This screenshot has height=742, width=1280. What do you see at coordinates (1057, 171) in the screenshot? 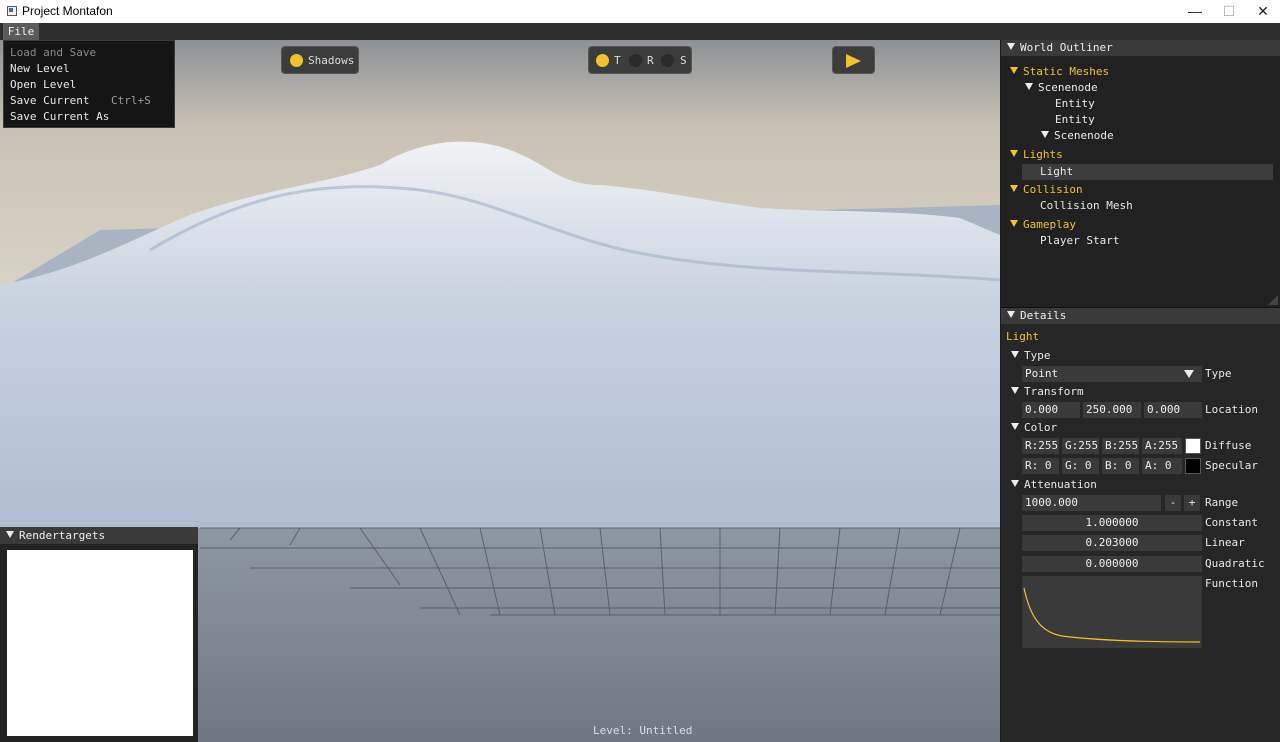
I see `item-label: Light` at bounding box center [1057, 171].